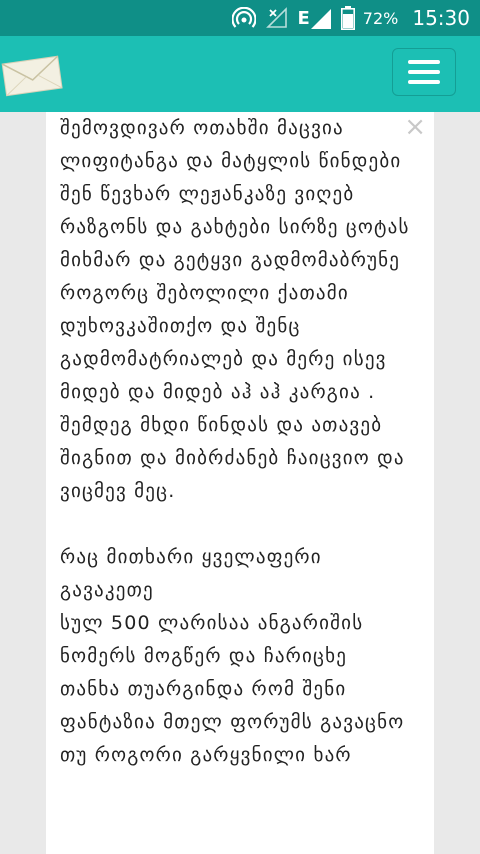  What do you see at coordinates (347, 18) in the screenshot?
I see `battery-icon` at bounding box center [347, 18].